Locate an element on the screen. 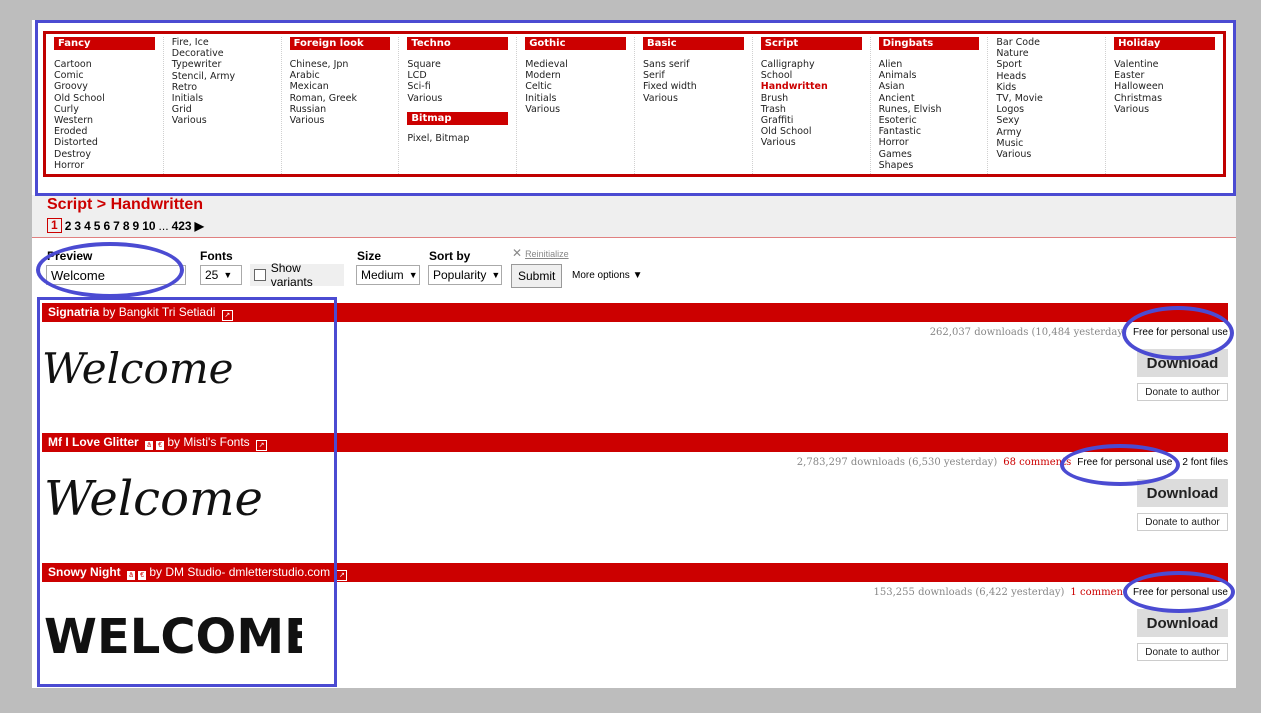 This screenshot has width=1261, height=713. size-select-value: Medium is located at coordinates (382, 275).